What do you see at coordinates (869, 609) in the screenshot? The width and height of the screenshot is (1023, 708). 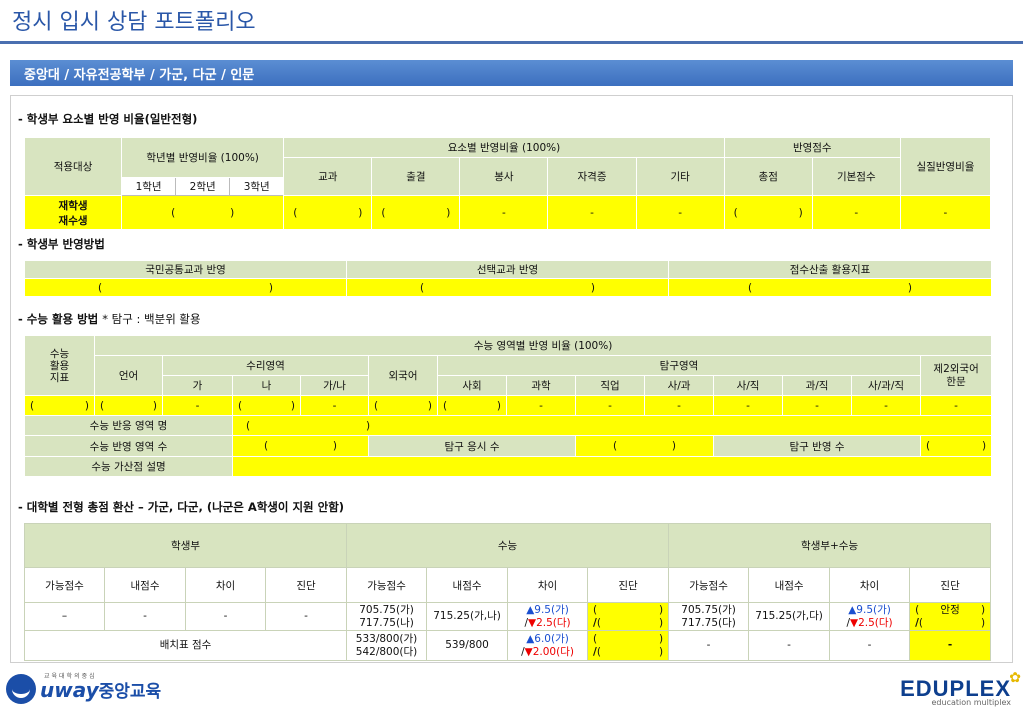 I see `diff-up-b: ▲9.5(가)` at bounding box center [869, 609].